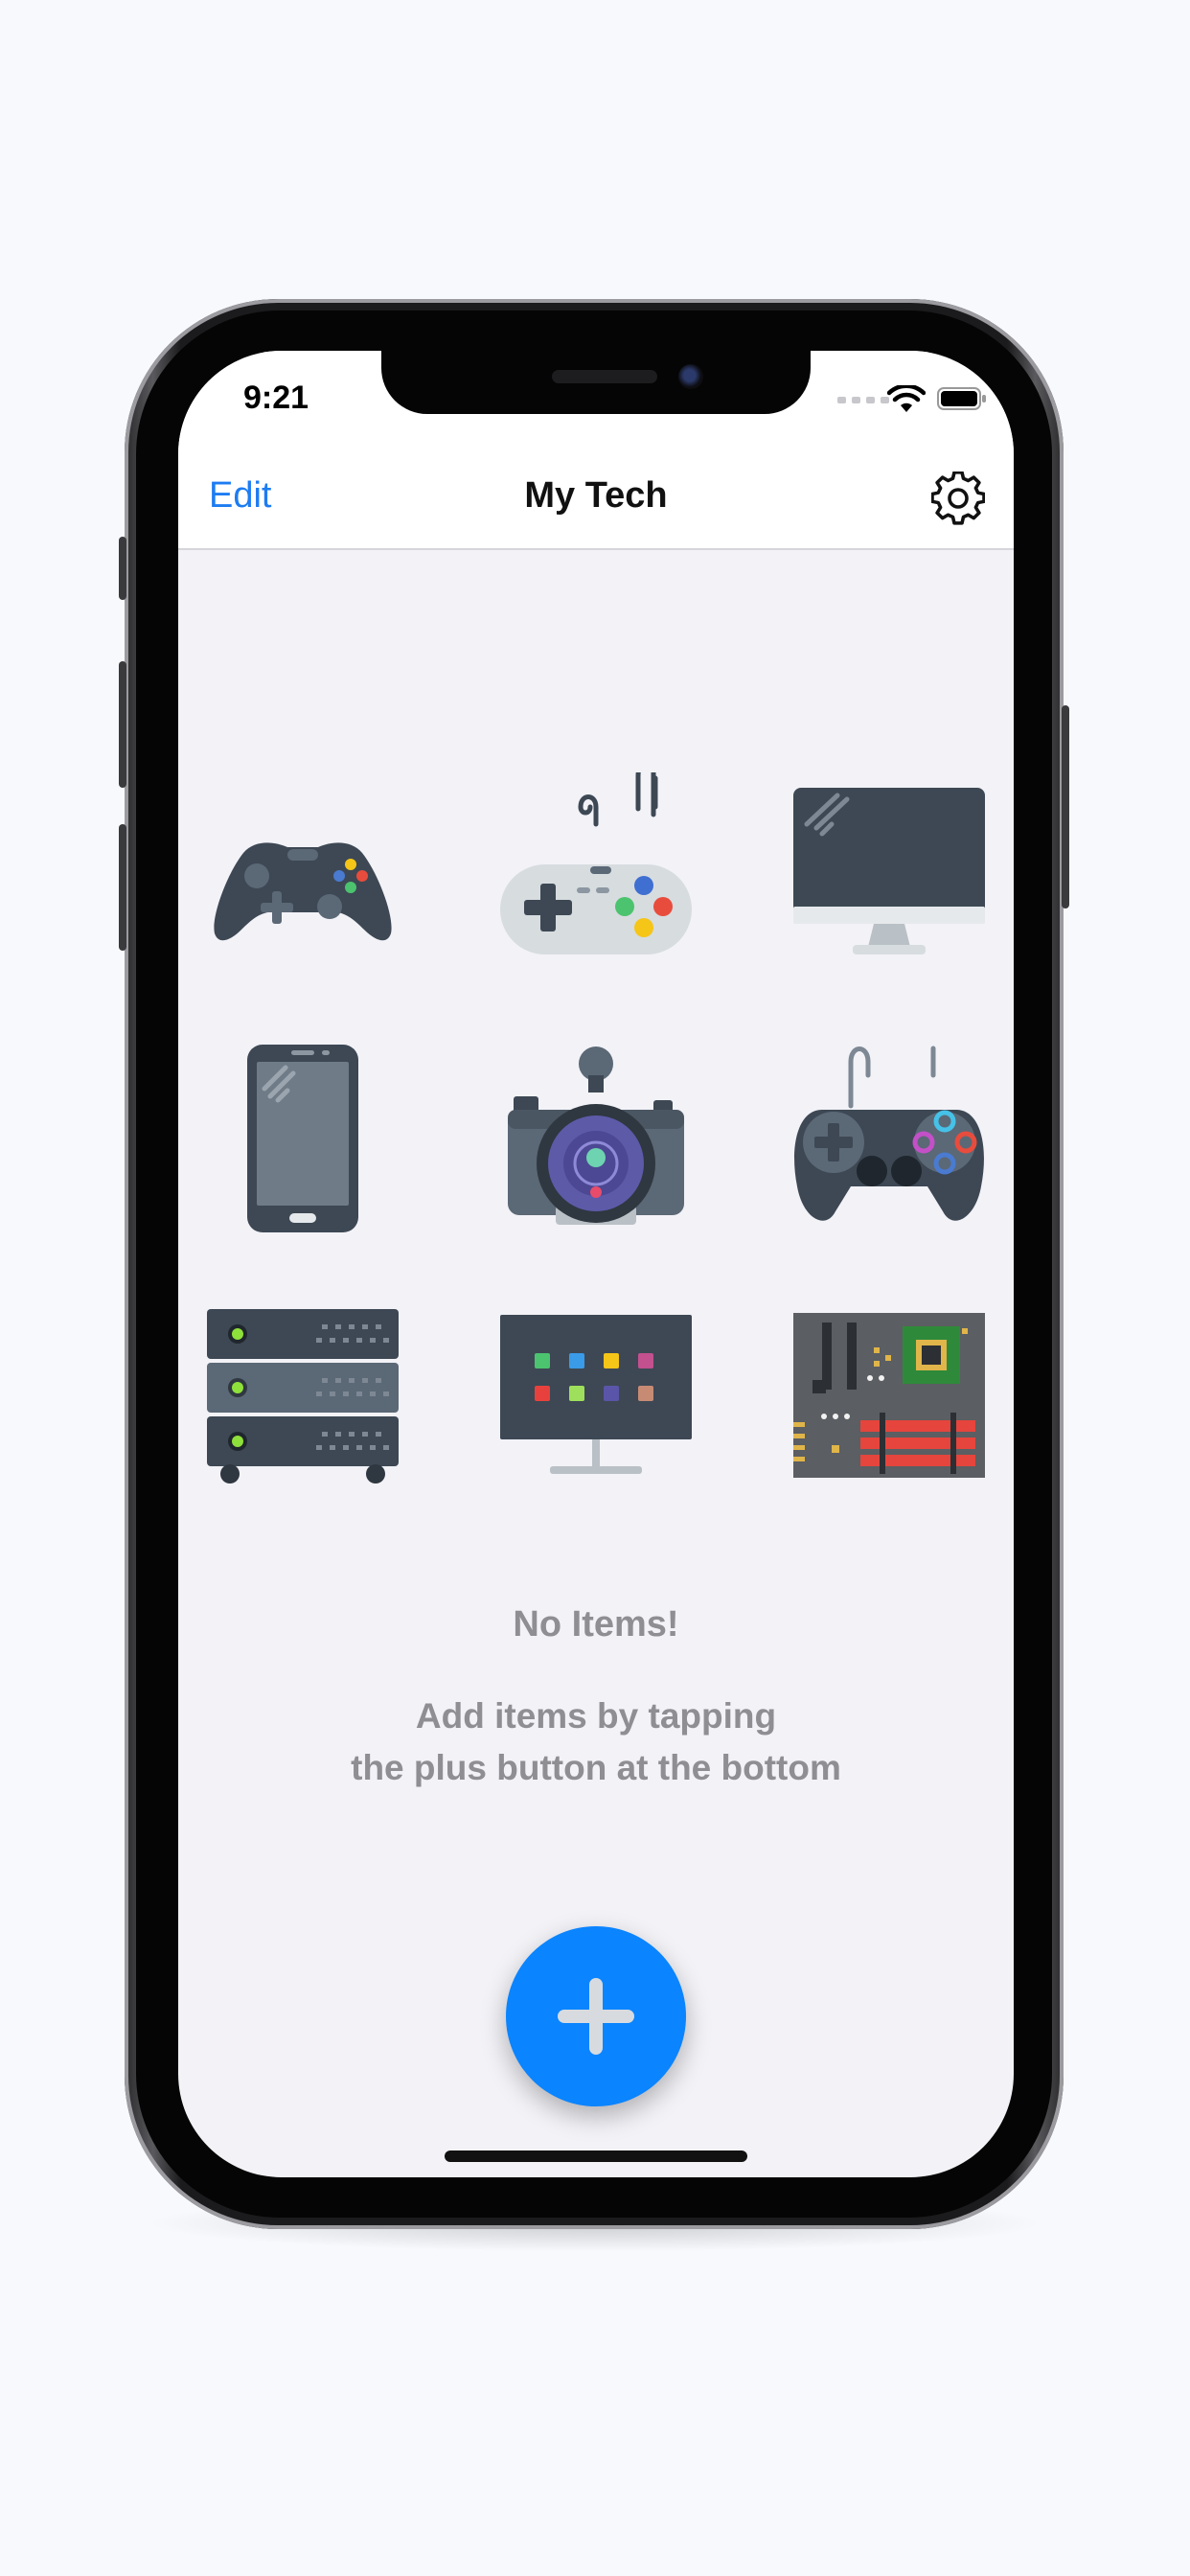 This screenshot has width=1190, height=2576. Describe the element at coordinates (303, 1138) in the screenshot. I see `smartphone-icon` at that location.